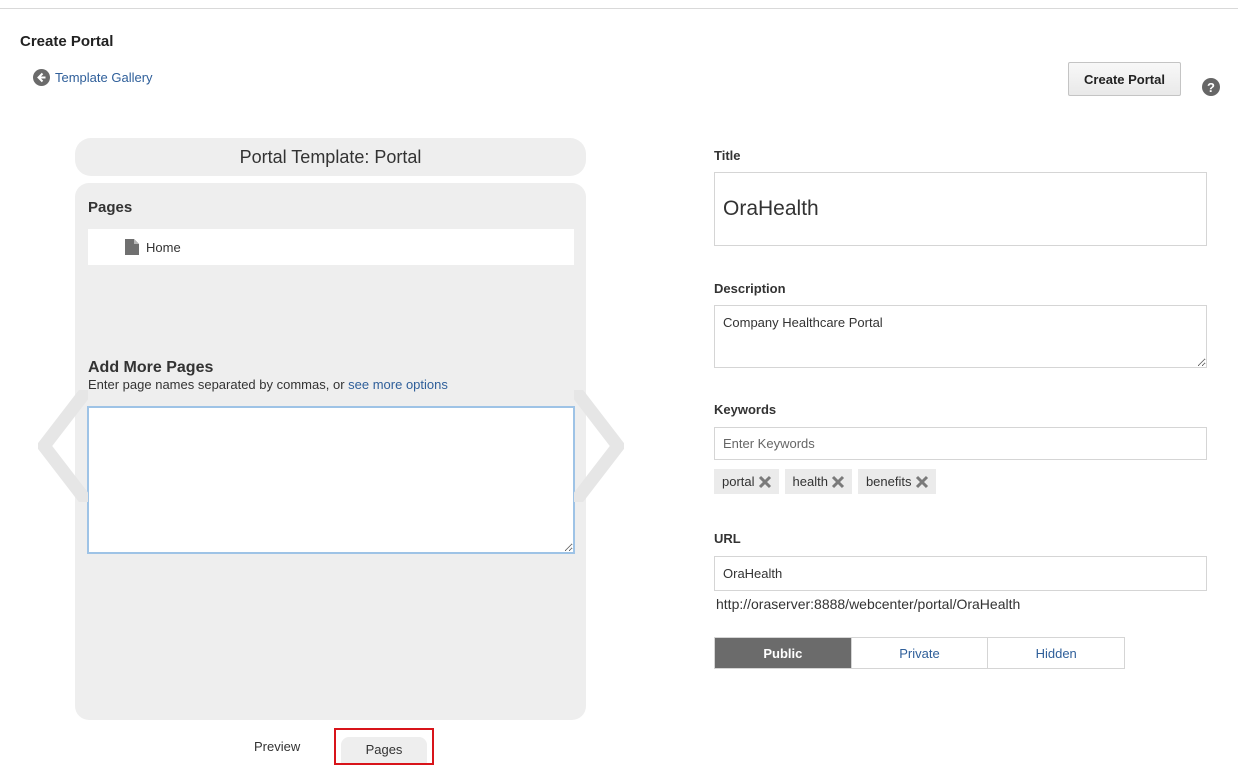 This screenshot has width=1238, height=765. Describe the element at coordinates (888, 481) in the screenshot. I see `keyword-chip-label: benefits` at that location.